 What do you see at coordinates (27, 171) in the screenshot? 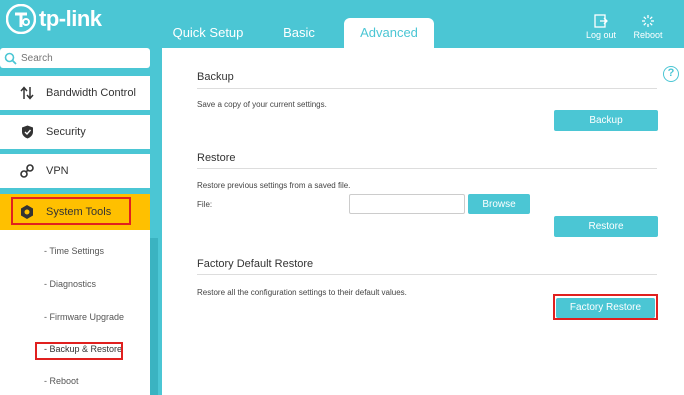
I see `vpn-icon` at bounding box center [27, 171].